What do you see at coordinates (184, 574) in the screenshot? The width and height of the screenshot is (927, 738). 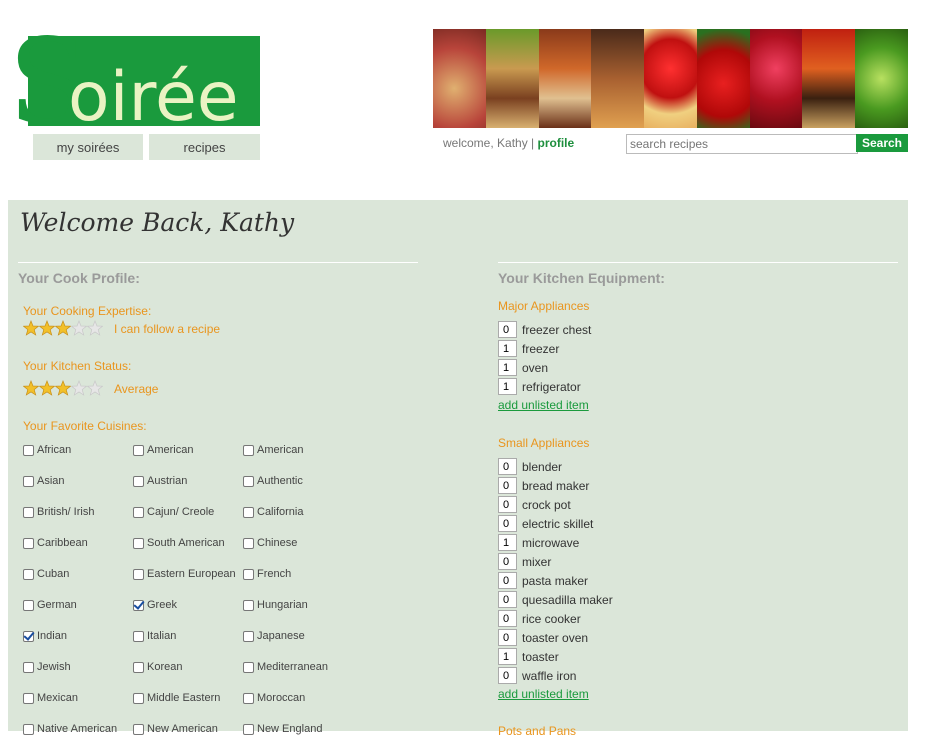 I see `cuisine-option: Eastern European` at bounding box center [184, 574].